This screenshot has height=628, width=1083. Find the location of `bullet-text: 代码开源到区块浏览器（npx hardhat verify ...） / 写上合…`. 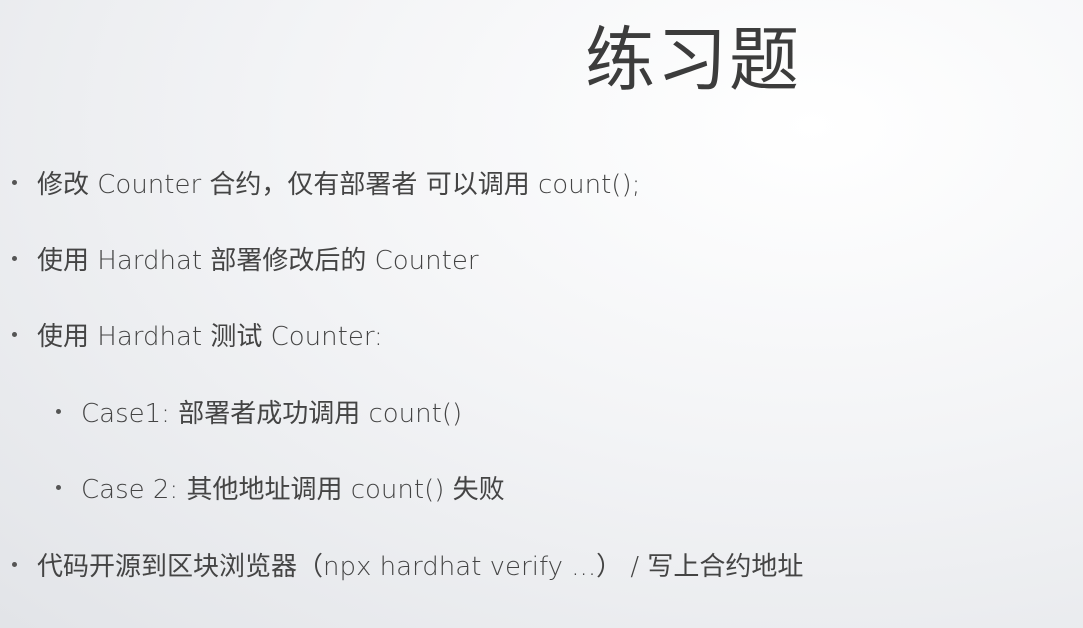

bullet-text: 代码开源到区块浏览器（npx hardhat verify ...） / 写上合… is located at coordinates (420, 566).